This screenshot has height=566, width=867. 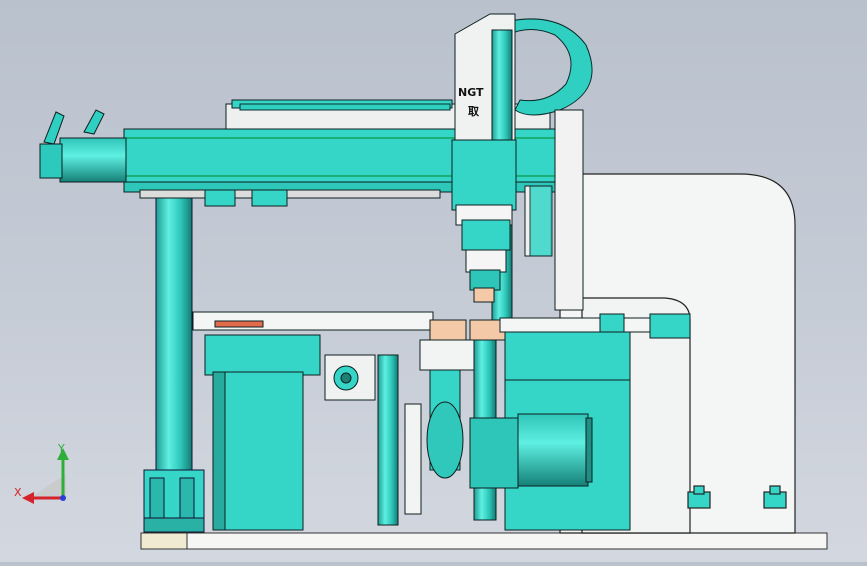 What do you see at coordinates (174, 364) in the screenshot?
I see `left-support-column` at bounding box center [174, 364].